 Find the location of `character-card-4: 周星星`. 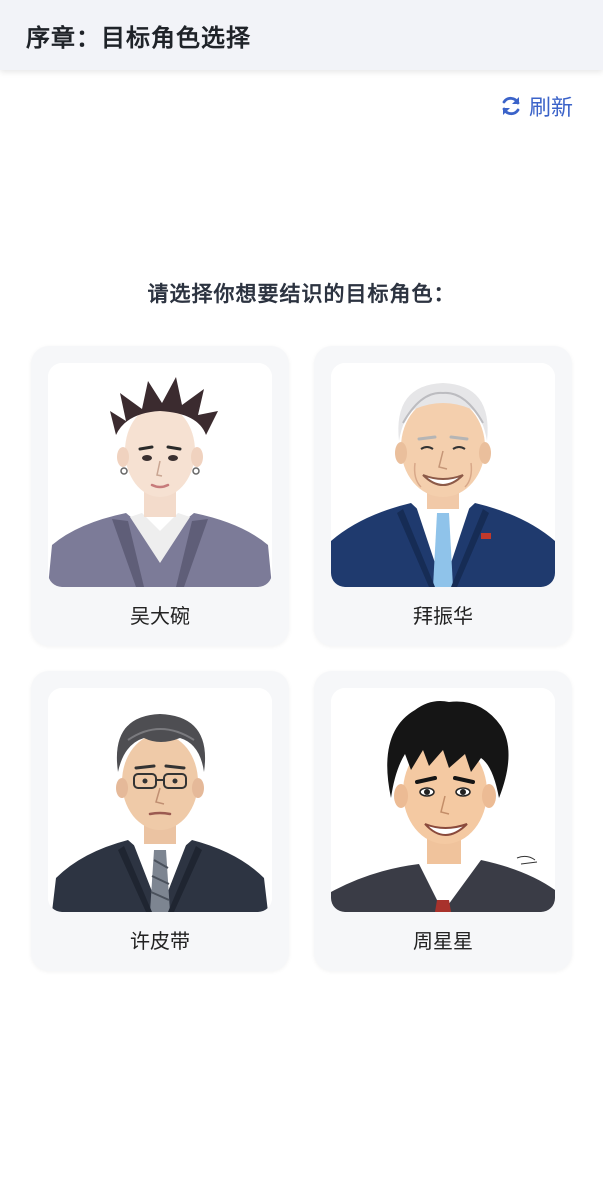

character-card-4: 周星星 is located at coordinates (443, 821).